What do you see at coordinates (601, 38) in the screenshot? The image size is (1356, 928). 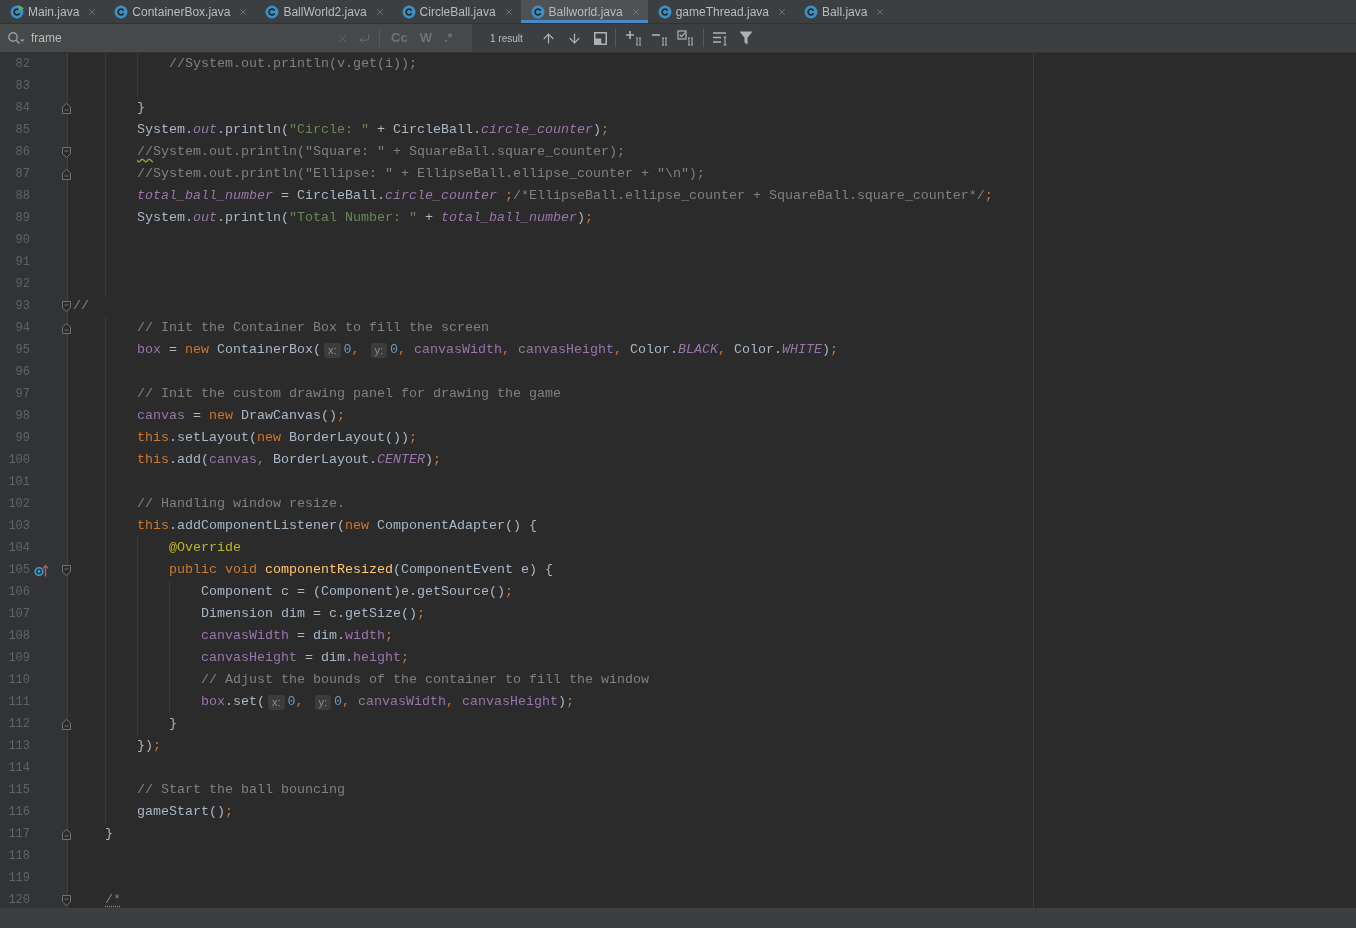 I see `panel-icon` at bounding box center [601, 38].